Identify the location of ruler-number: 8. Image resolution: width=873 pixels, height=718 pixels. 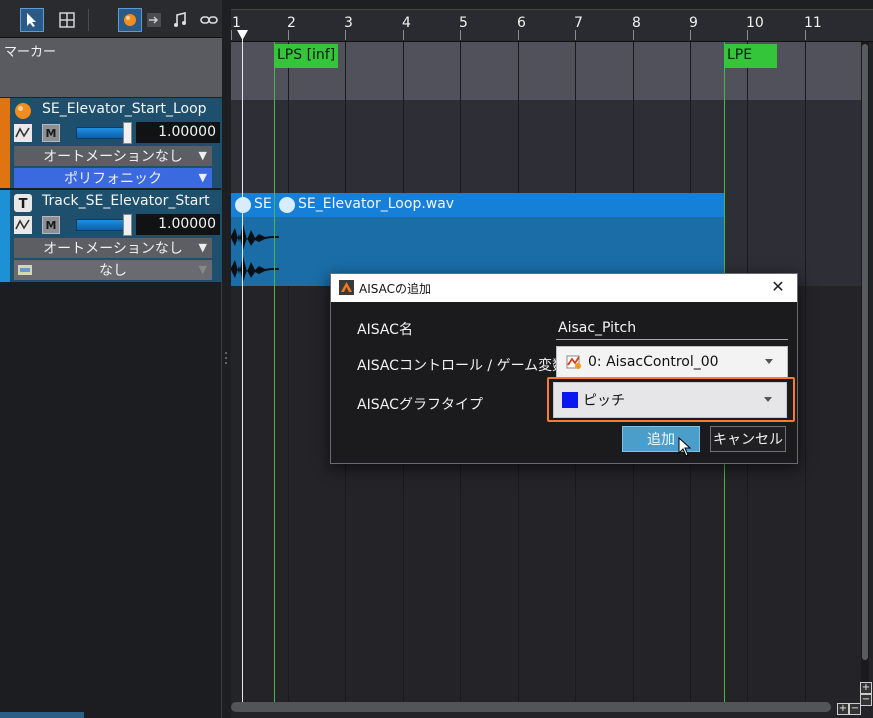
(636, 23).